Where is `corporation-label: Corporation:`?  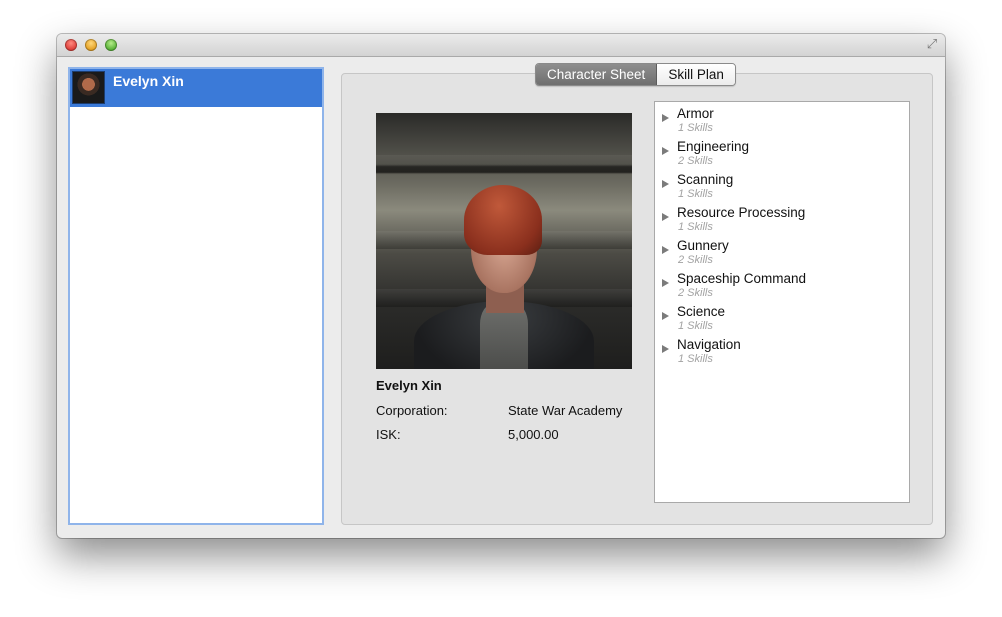 corporation-label: Corporation: is located at coordinates (412, 410).